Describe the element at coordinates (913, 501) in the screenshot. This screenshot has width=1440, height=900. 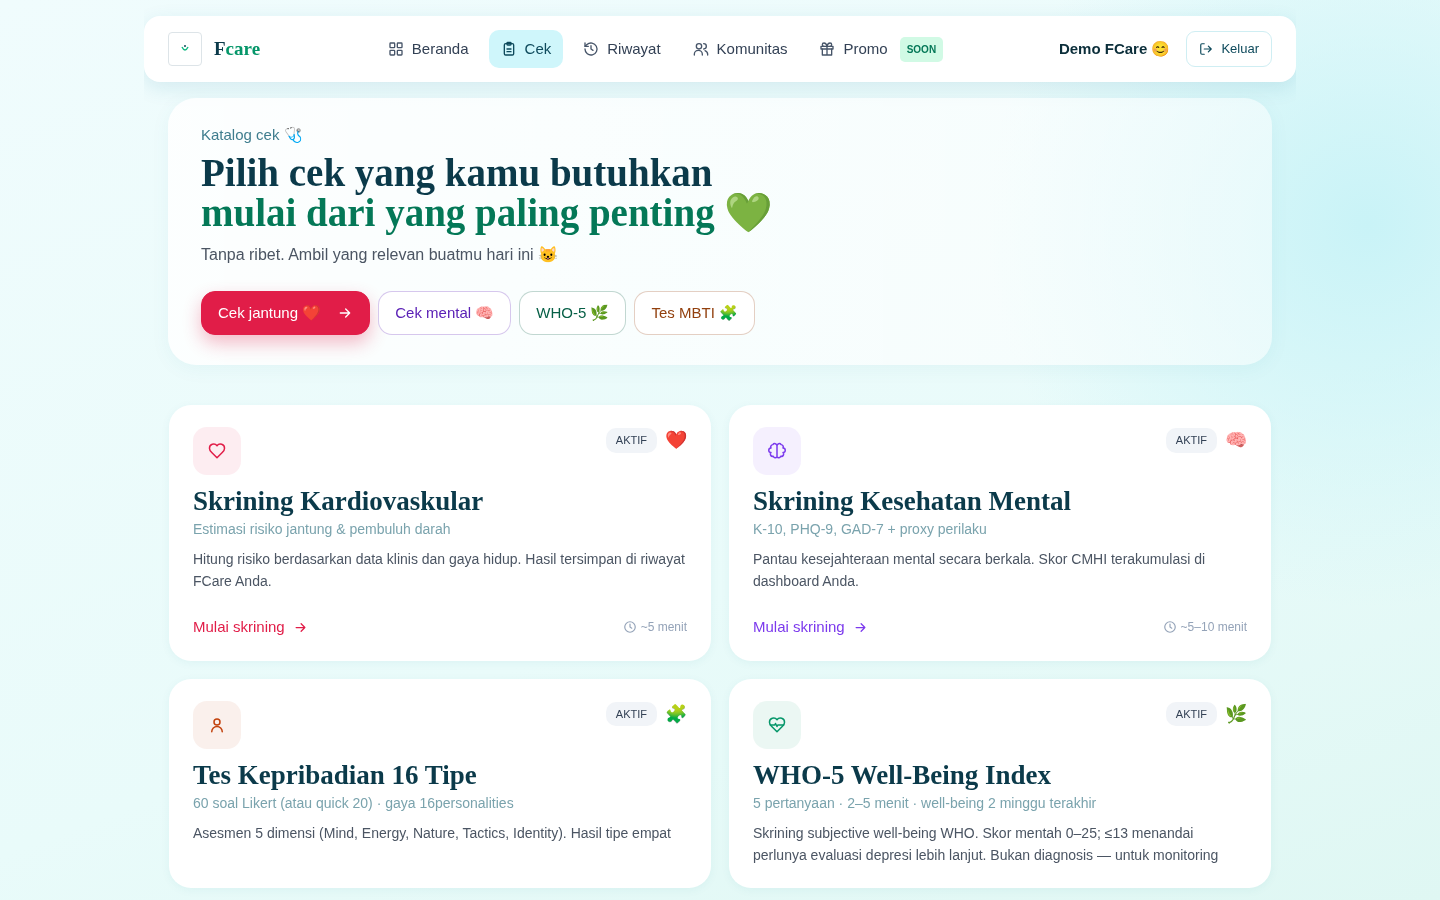
I see `card-title: Skrining Kesehatan Mental` at that location.